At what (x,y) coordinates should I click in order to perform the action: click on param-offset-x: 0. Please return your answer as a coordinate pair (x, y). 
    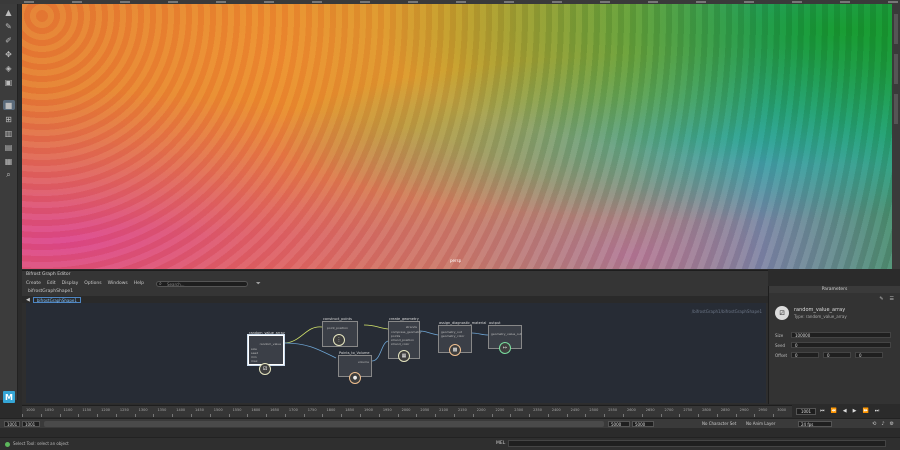
    Looking at the image, I should click on (805, 355).